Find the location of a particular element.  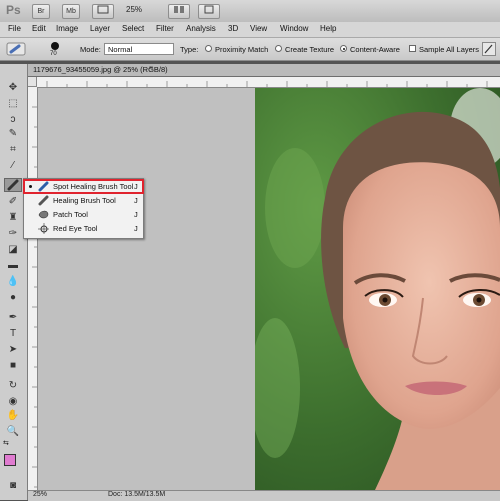

pressure-size-icon is located at coordinates (489, 49).